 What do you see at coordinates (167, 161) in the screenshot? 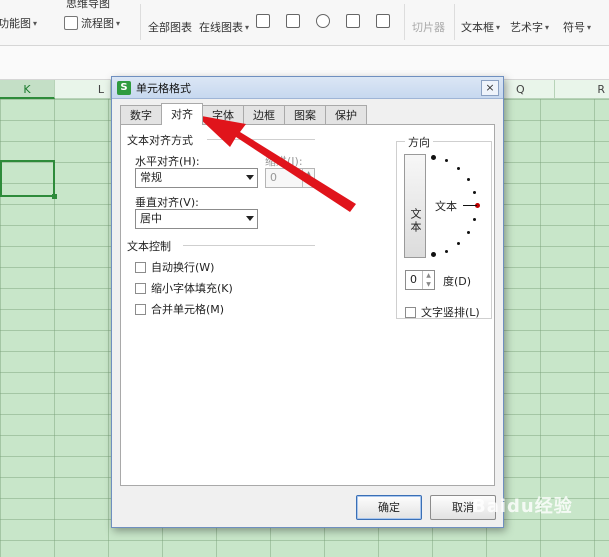
I see `horizontal-align-label: 水平对齐(H):` at bounding box center [167, 161].